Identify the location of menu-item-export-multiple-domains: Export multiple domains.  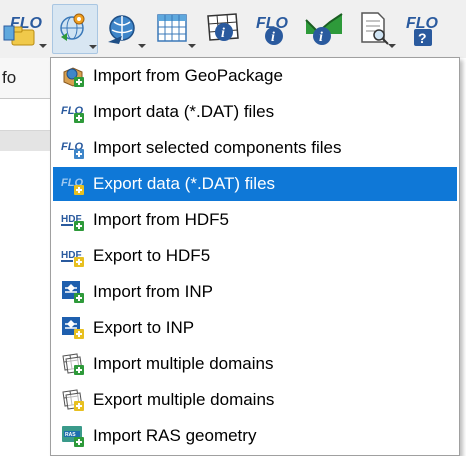
(255, 400).